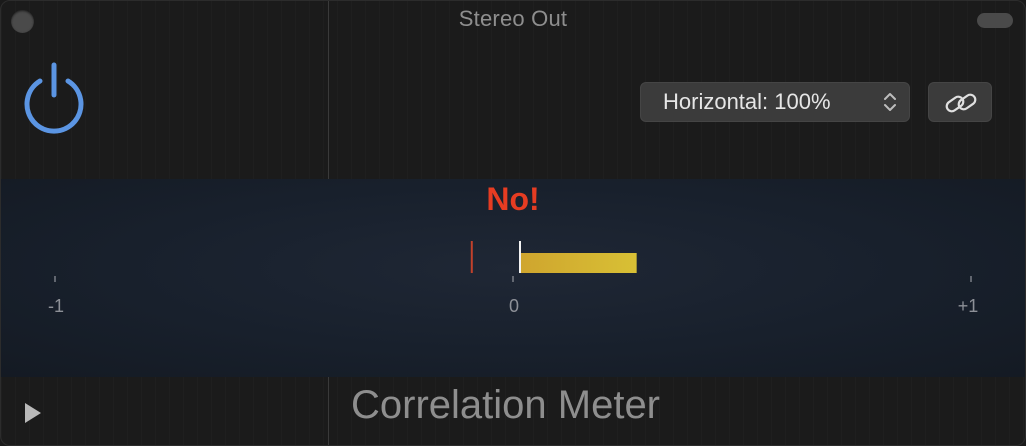 Image resolution: width=1026 pixels, height=446 pixels. I want to click on disclosure-triangle-button, so click(33, 413).